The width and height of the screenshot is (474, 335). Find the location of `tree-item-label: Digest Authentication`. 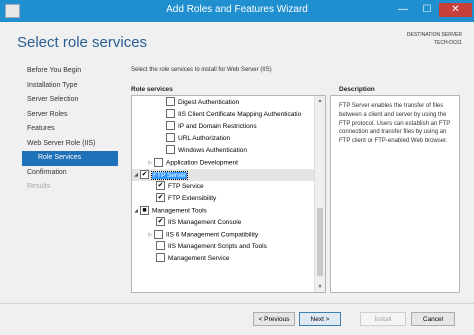

tree-item-label: Digest Authentication is located at coordinates (209, 102).